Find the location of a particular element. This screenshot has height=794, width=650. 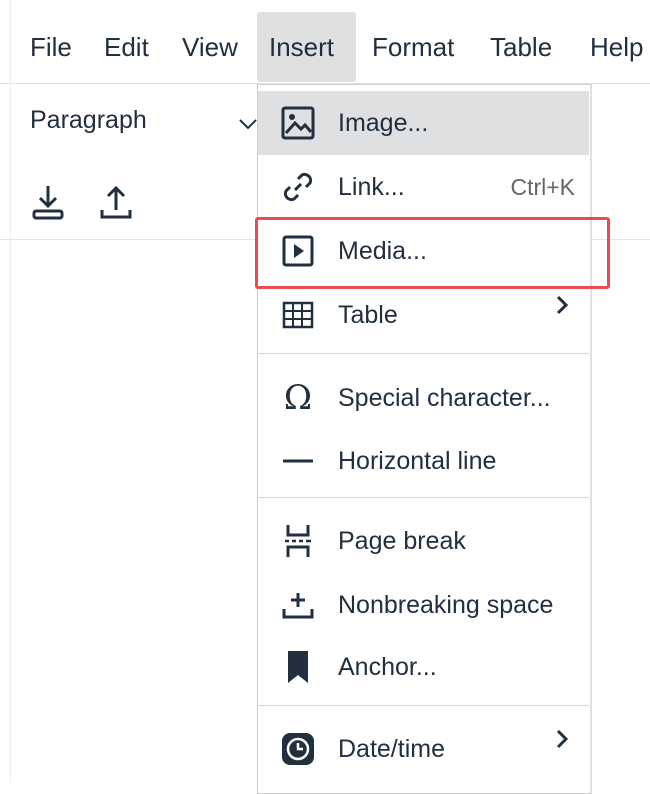

menu-item-page-break: Page break is located at coordinates (423, 541).